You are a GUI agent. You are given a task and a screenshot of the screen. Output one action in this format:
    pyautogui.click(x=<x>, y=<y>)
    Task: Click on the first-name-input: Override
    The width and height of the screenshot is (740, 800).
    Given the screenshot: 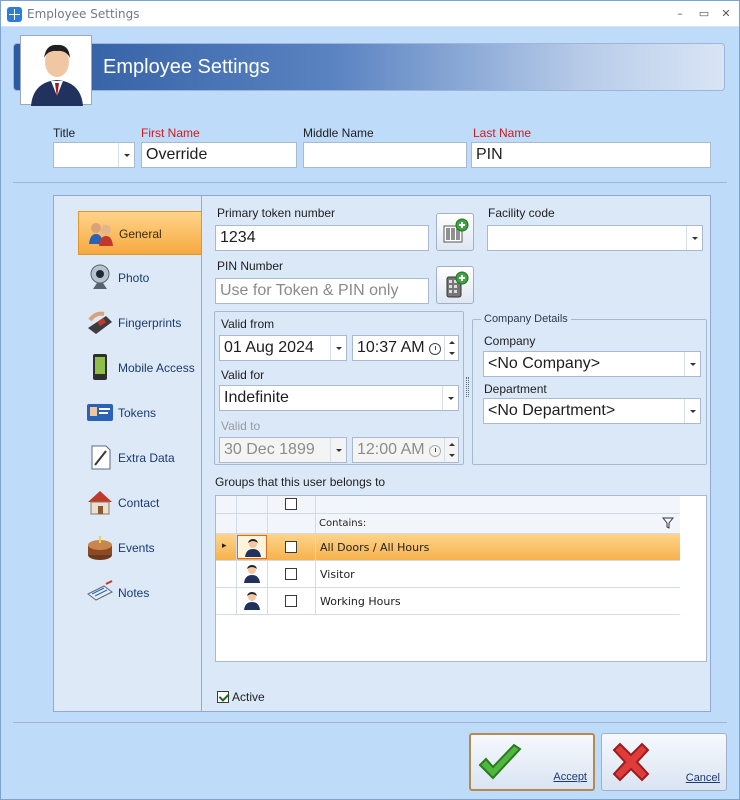 What is the action you would take?
    pyautogui.click(x=219, y=155)
    